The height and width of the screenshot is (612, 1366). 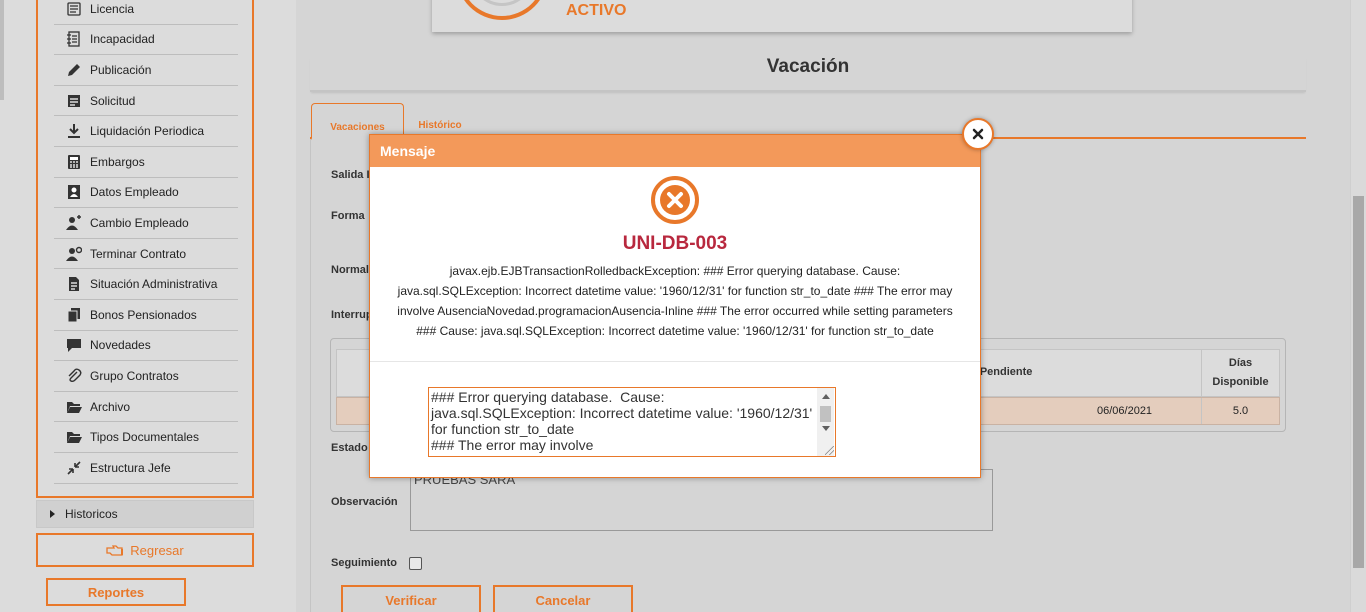 What do you see at coordinates (675, 151) in the screenshot?
I see `modal-header: Mensaje` at bounding box center [675, 151].